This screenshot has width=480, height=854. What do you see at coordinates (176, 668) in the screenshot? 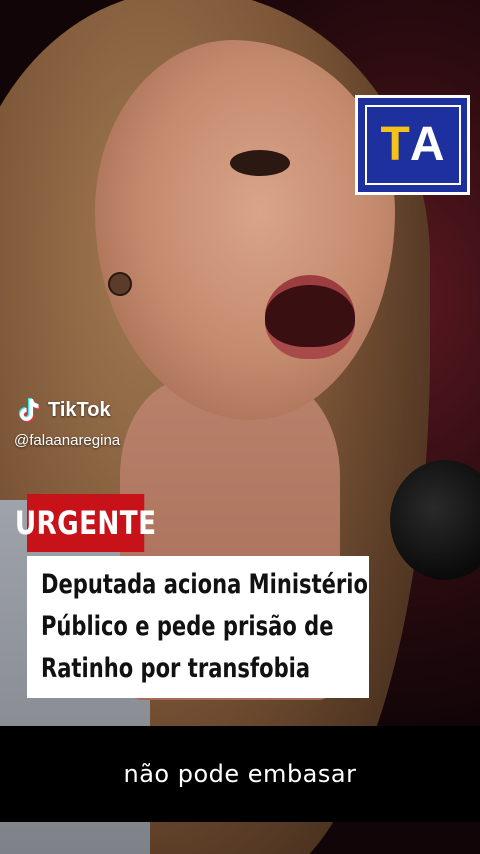
I see `headline-line: Ratinho por transfobia` at bounding box center [176, 668].